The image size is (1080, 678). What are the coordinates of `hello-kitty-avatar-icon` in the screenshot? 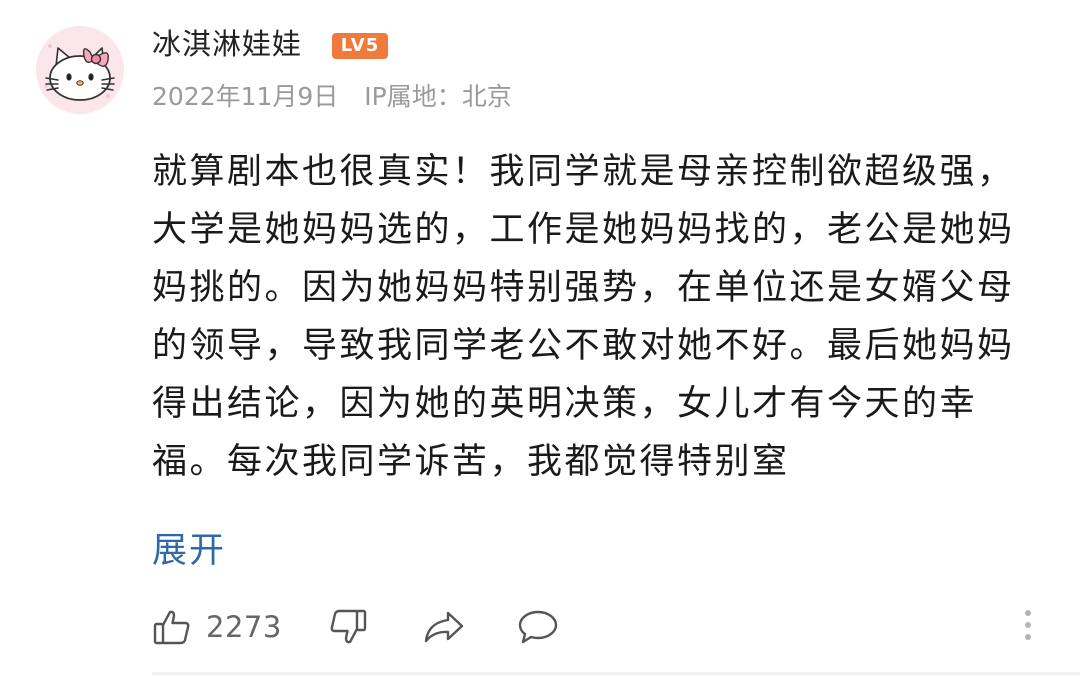 It's located at (80, 70).